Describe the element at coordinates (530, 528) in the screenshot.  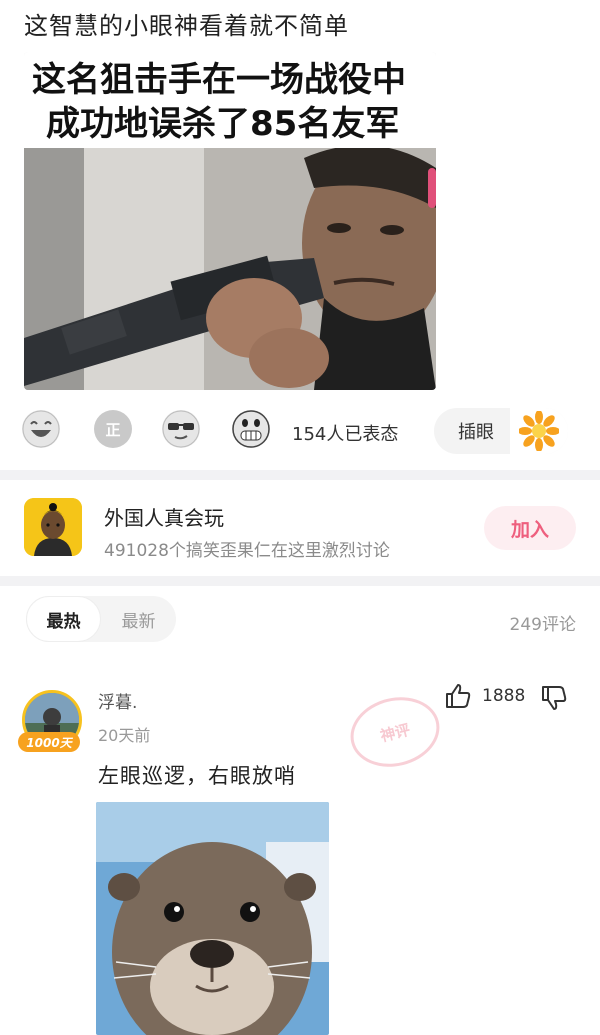
I see `join-button: 加入` at that location.